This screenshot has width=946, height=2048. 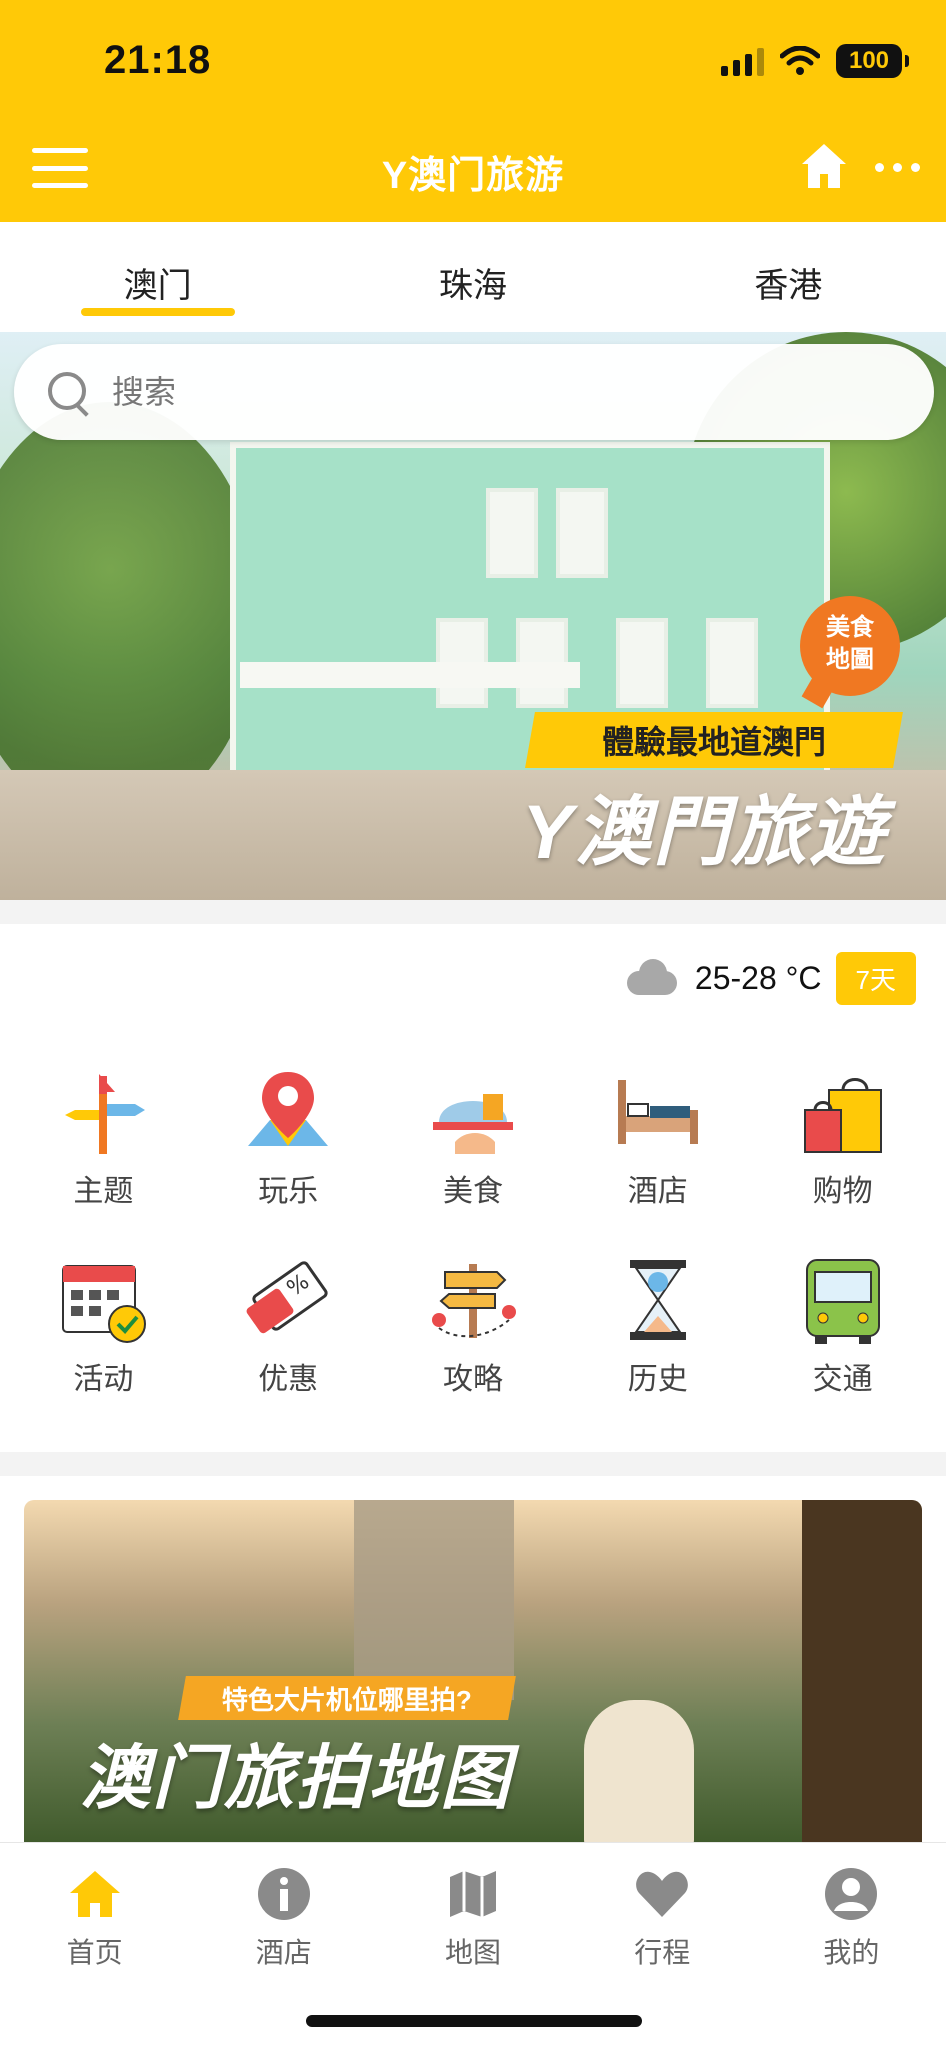 I want to click on nav-label: 地图, so click(x=473, y=1952).